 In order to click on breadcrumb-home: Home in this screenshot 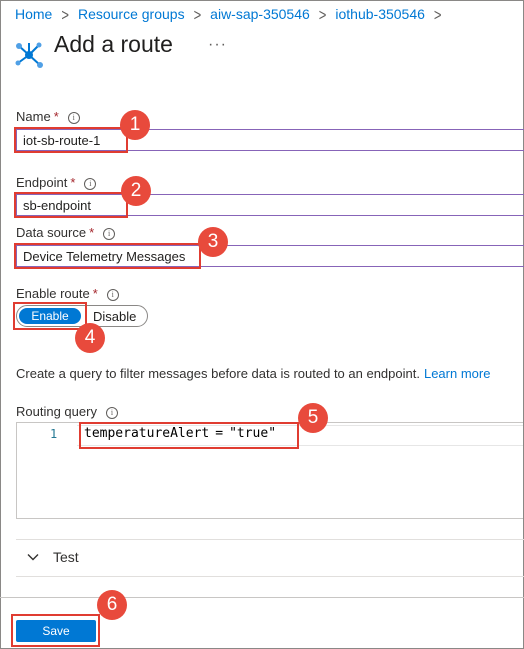, I will do `click(33, 14)`.